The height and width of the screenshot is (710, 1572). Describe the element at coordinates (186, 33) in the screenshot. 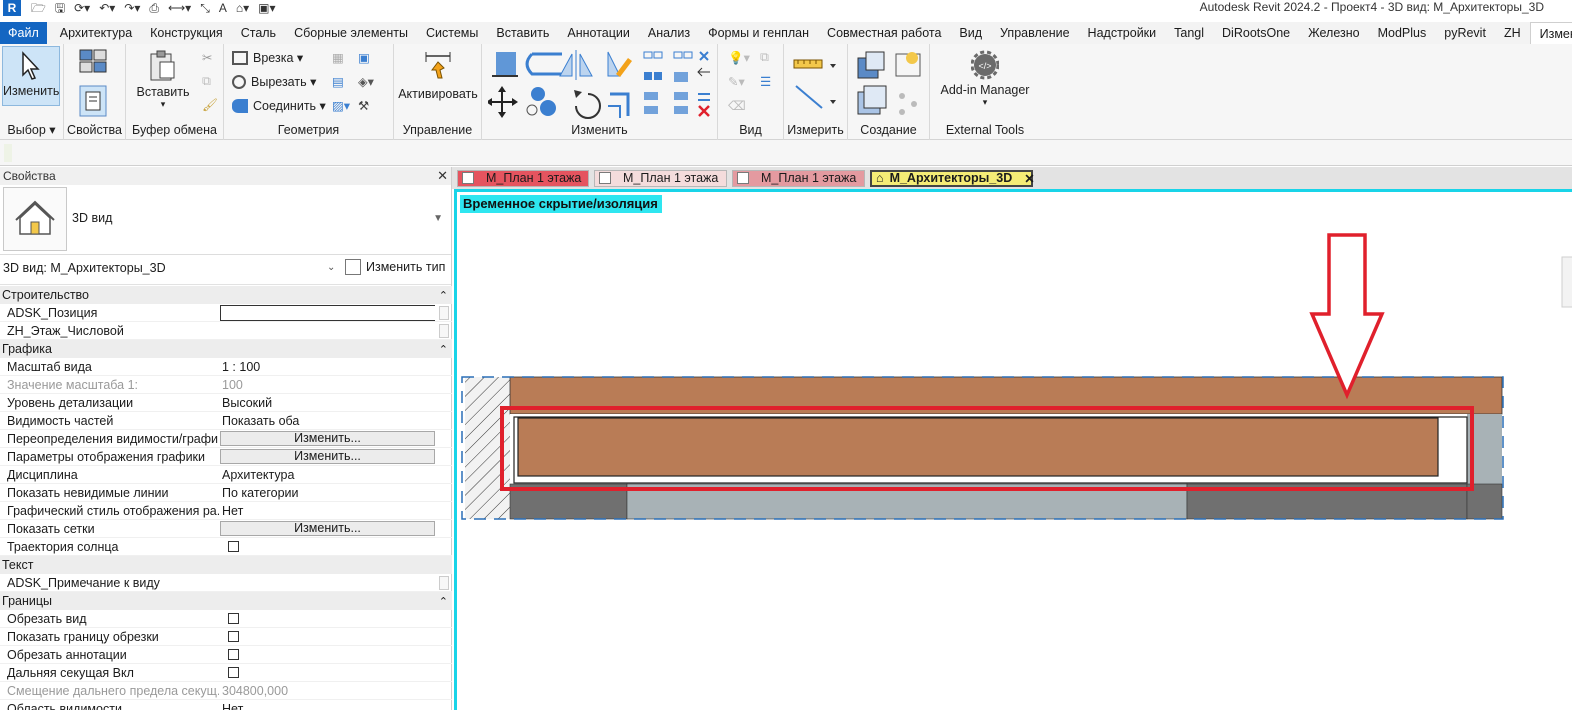

I see `ribbon-tab: Конструкция` at that location.